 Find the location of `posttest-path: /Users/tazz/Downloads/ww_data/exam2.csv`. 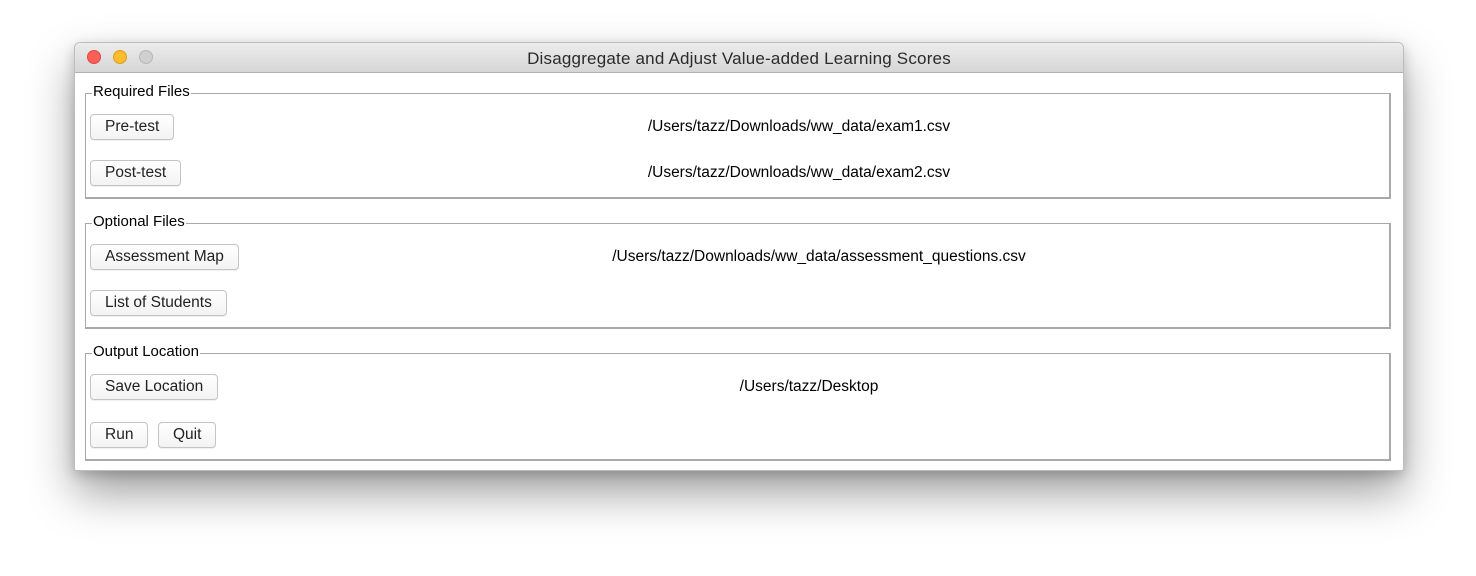

posttest-path: /Users/tazz/Downloads/ww_data/exam2.csv is located at coordinates (799, 172).